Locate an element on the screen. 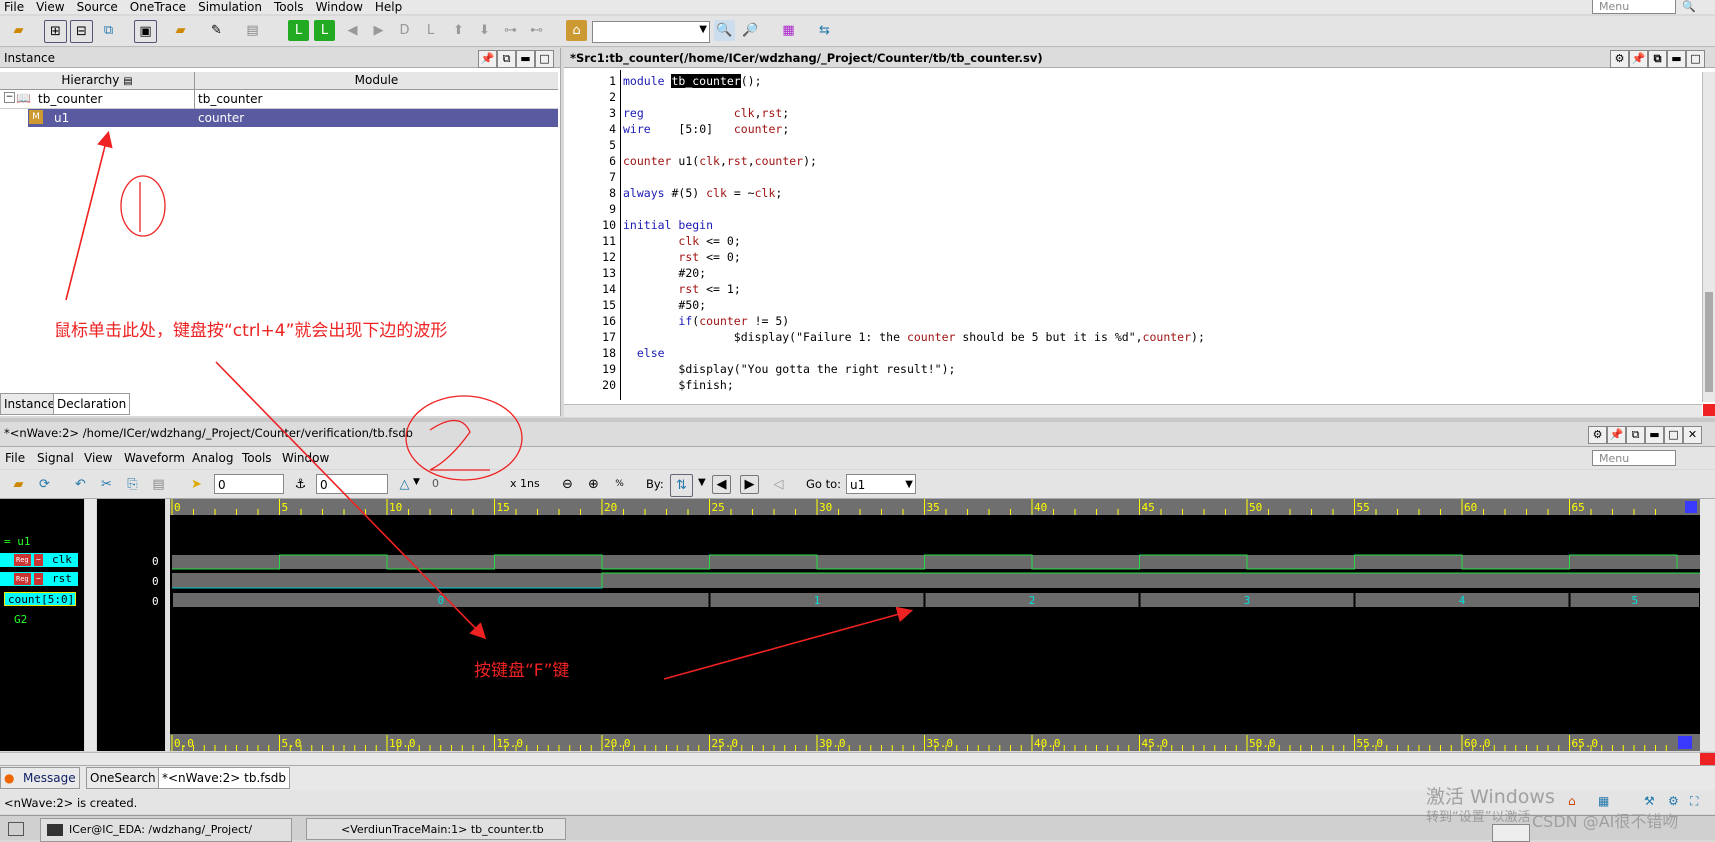 The height and width of the screenshot is (842, 1715). tray-box is located at coordinates (1511, 833).